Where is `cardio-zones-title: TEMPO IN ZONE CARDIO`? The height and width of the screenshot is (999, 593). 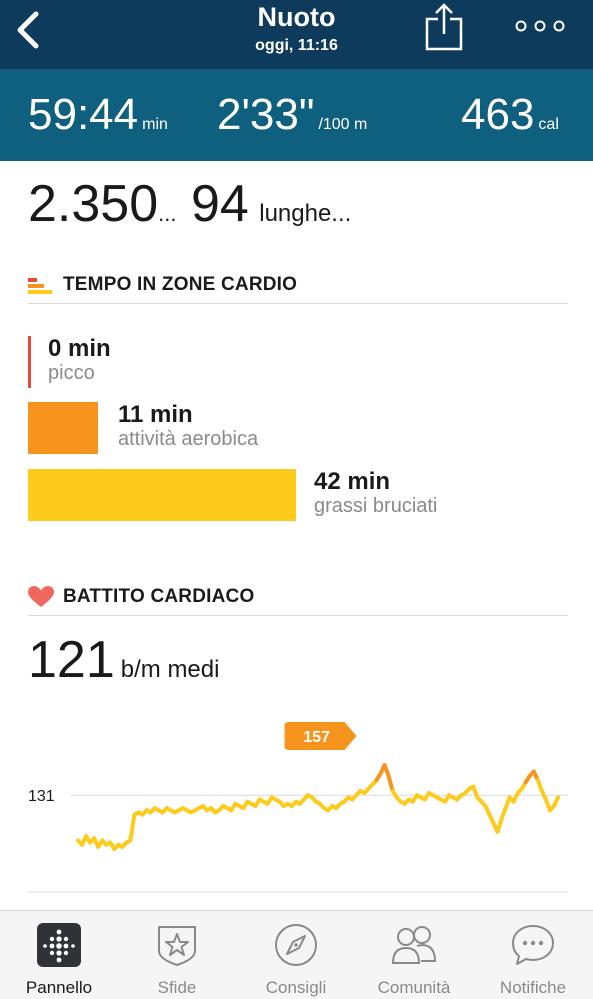 cardio-zones-title: TEMPO IN ZONE CARDIO is located at coordinates (180, 284).